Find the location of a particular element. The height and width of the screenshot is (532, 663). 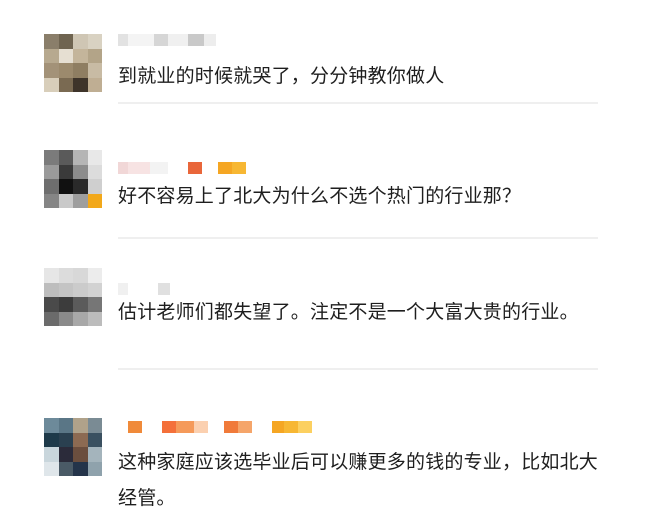

comment-text: 到就业的时候就哭了，分分钟教你做人 is located at coordinates (281, 76).